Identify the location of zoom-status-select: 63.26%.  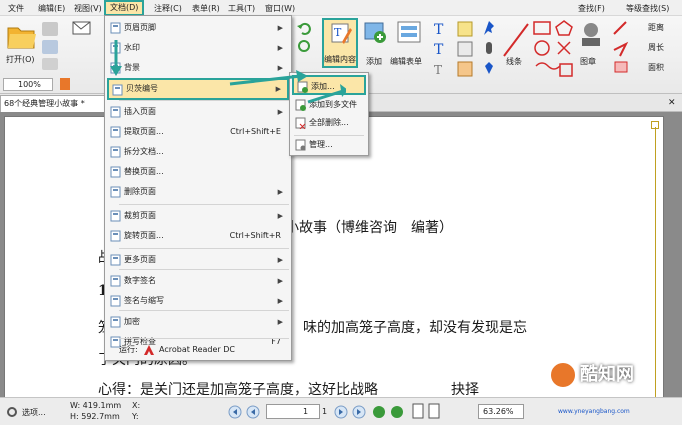
(501, 411).